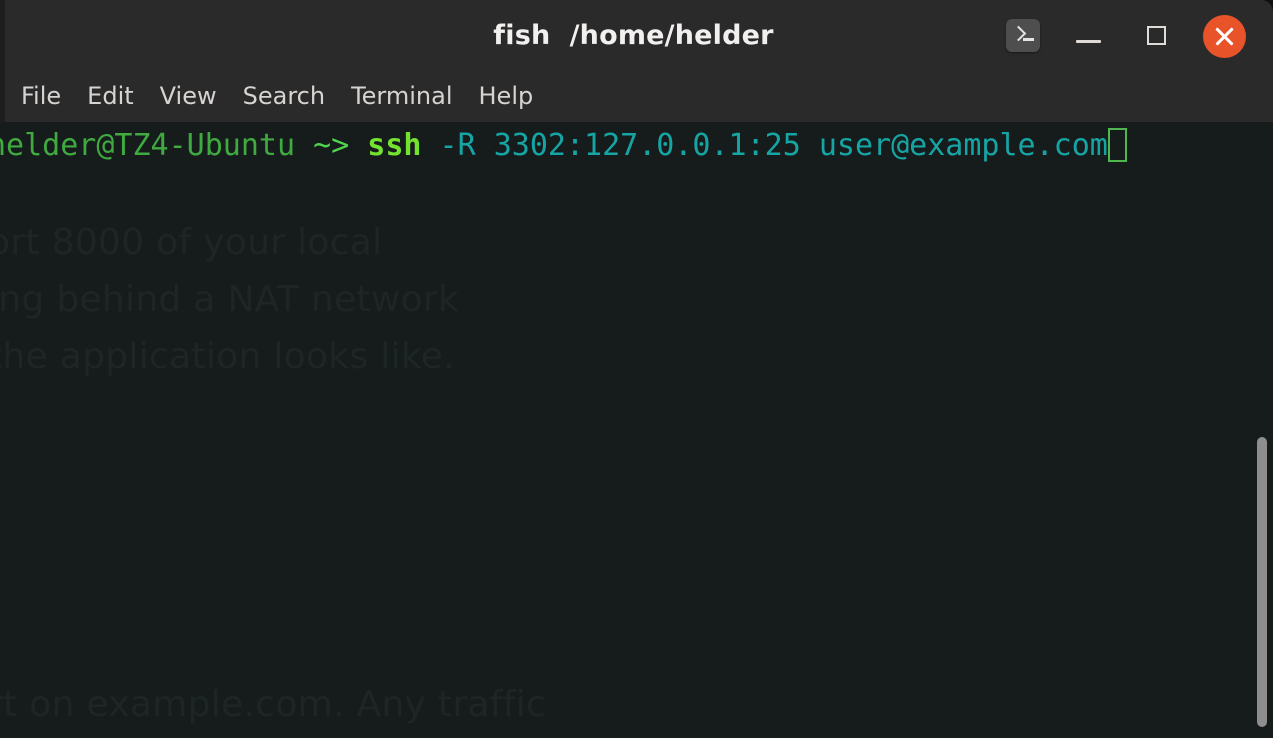 The height and width of the screenshot is (738, 1273). Describe the element at coordinates (284, 97) in the screenshot. I see `menu-item-search: Search` at that location.